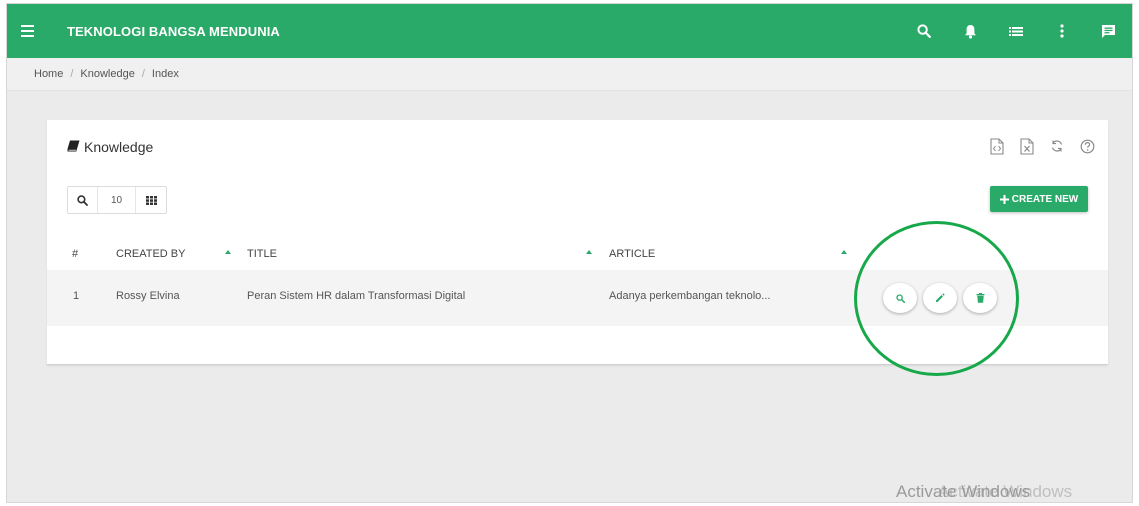  I want to click on sort-title-icon, so click(589, 252).